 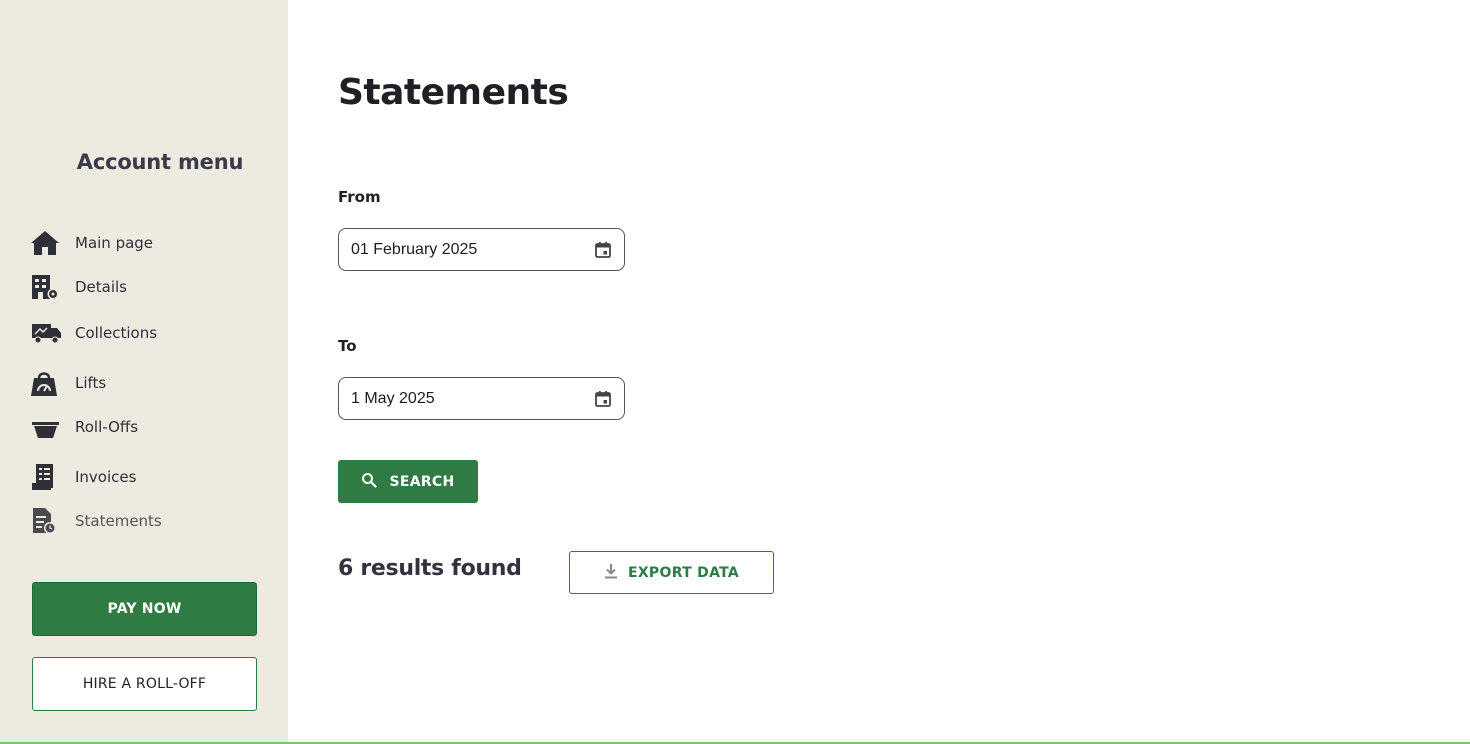 I want to click on sidebar-item-statements: Statements, so click(x=96, y=521).